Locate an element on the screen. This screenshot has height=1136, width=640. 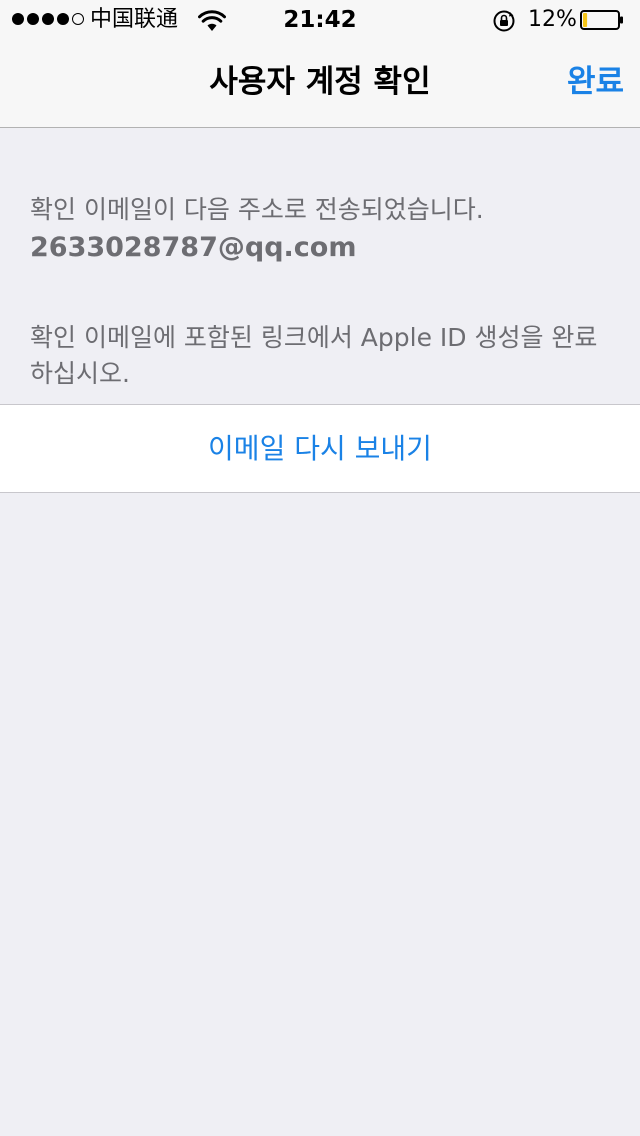
page-title: 사용자 계정 확인 is located at coordinates (320, 82).